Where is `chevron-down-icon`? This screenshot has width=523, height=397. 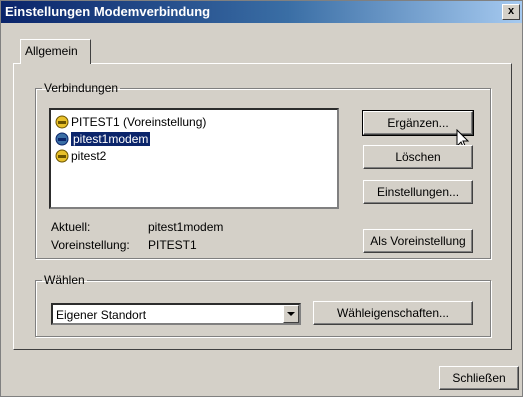
chevron-down-icon is located at coordinates (291, 314).